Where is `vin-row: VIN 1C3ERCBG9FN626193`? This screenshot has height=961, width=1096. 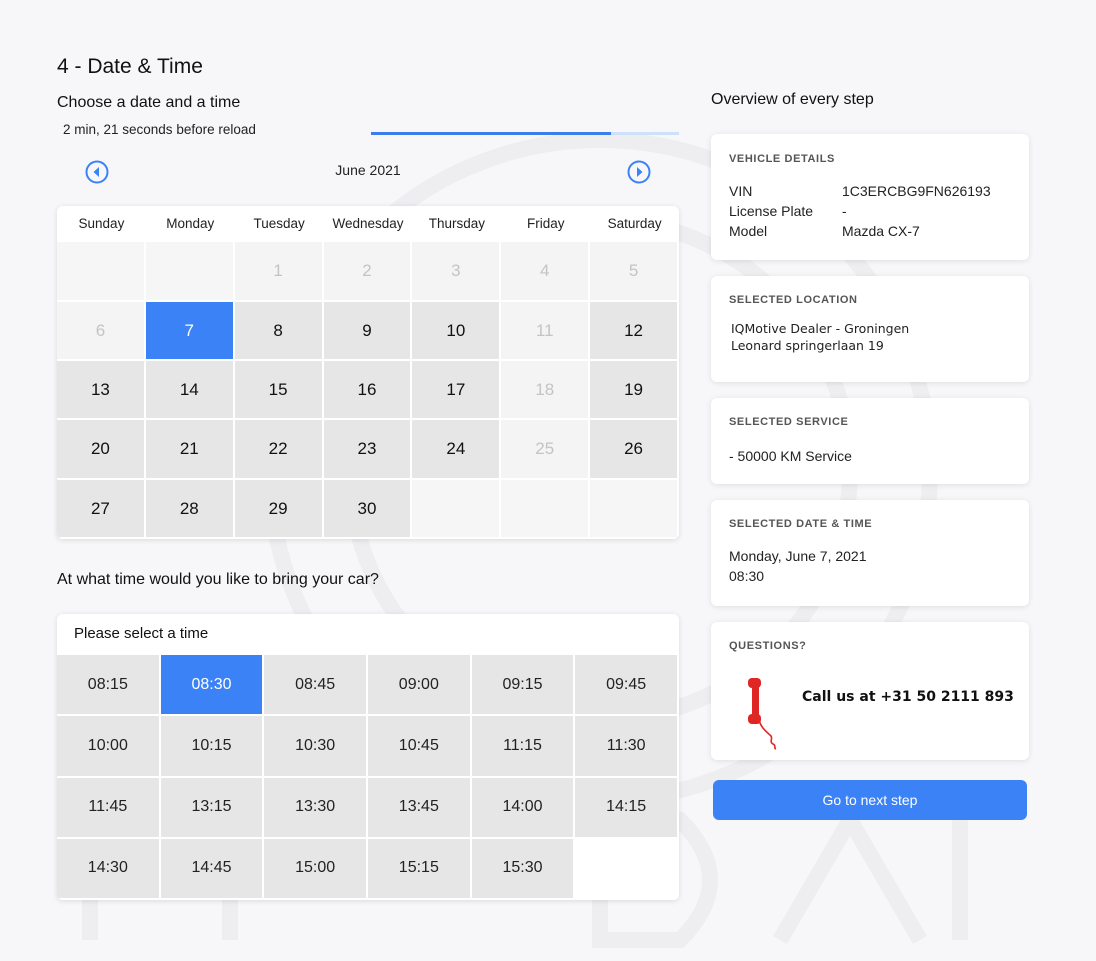 vin-row: VIN 1C3ERCBG9FN626193 is located at coordinates (870, 191).